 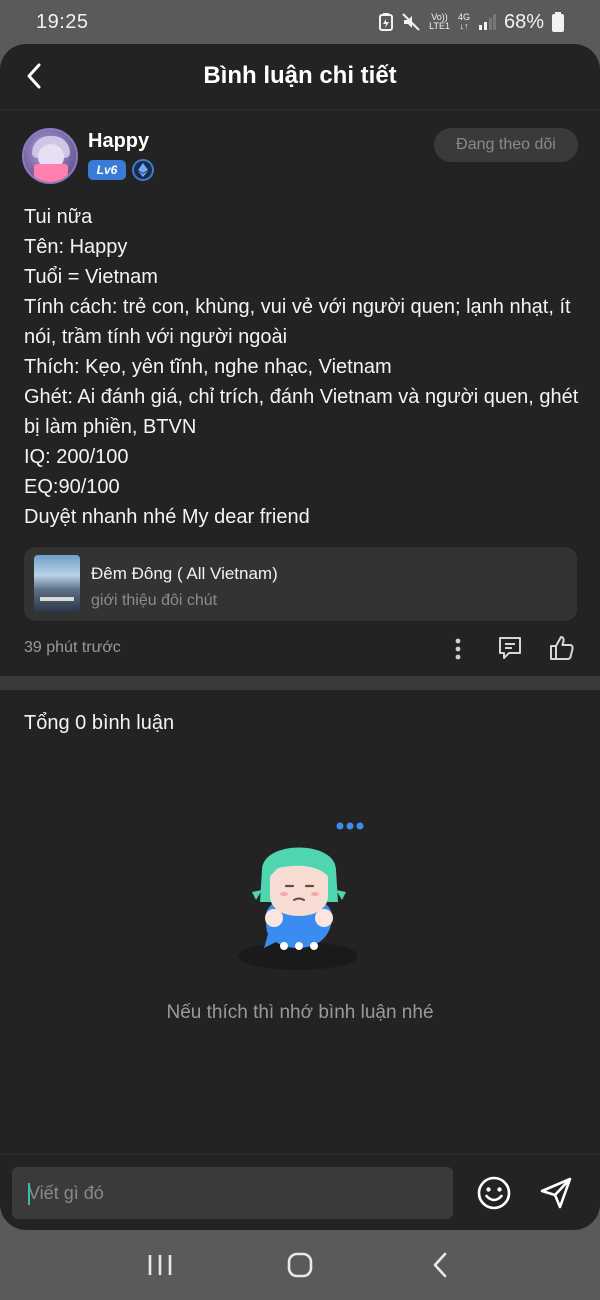 I want to click on comment-button, so click(x=510, y=648).